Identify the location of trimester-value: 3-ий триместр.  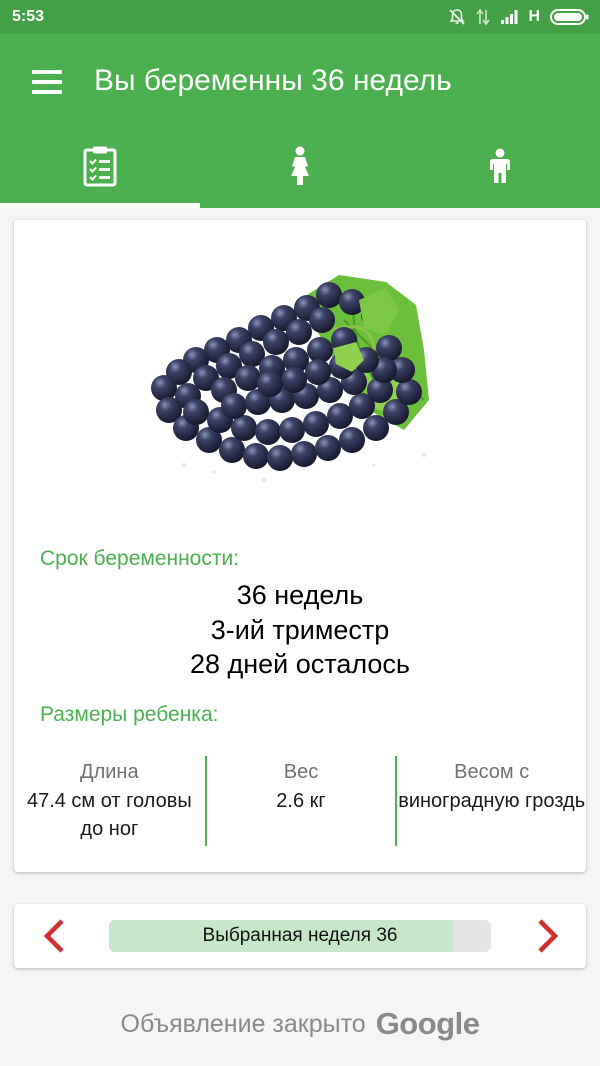
(300, 629).